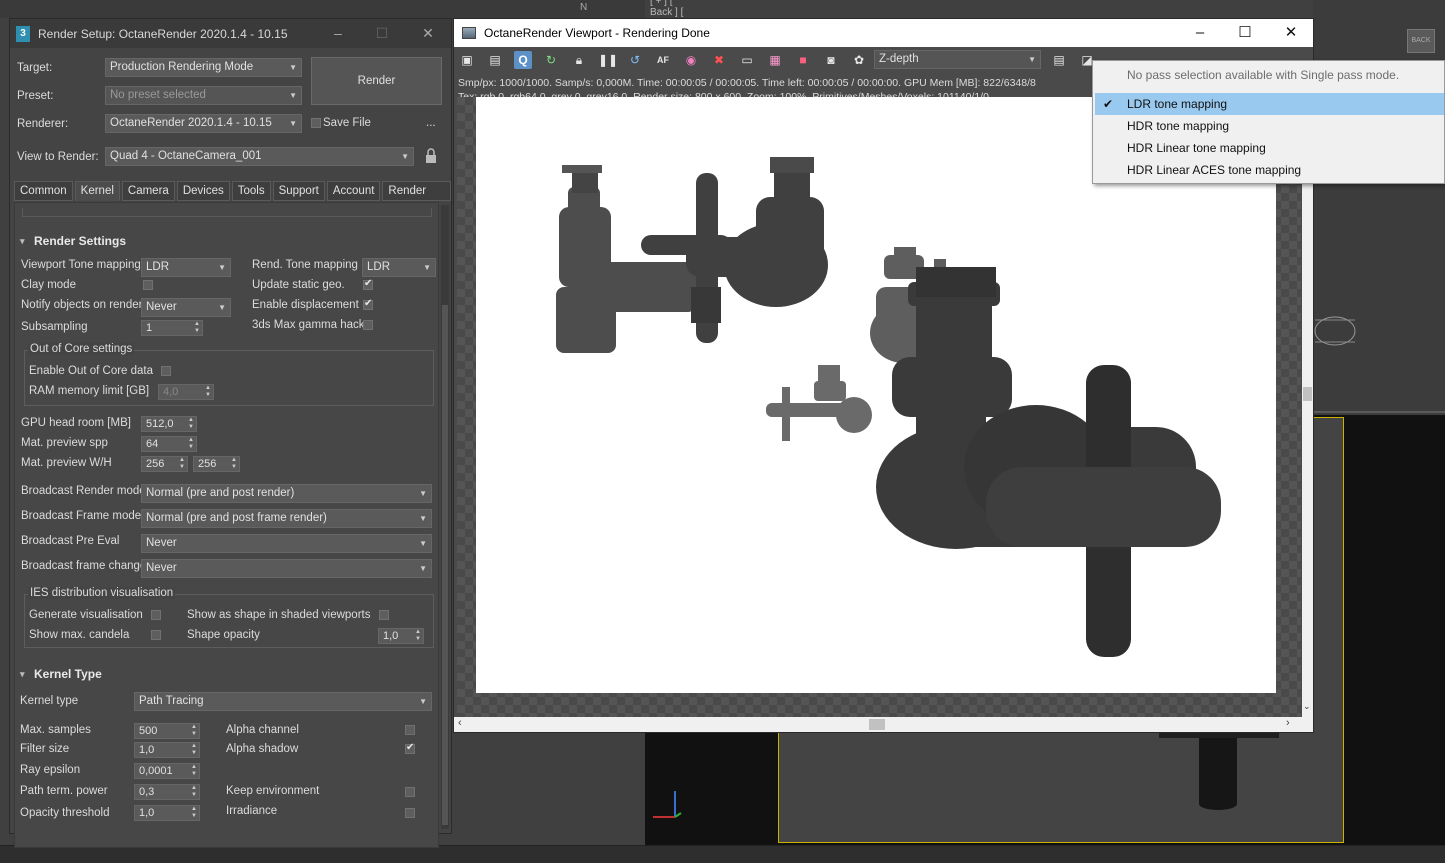 This screenshot has height=863, width=1445. Describe the element at coordinates (167, 771) in the screenshot. I see `ray-epsilon-spinner: 0,0001 ▲ ▼` at that location.